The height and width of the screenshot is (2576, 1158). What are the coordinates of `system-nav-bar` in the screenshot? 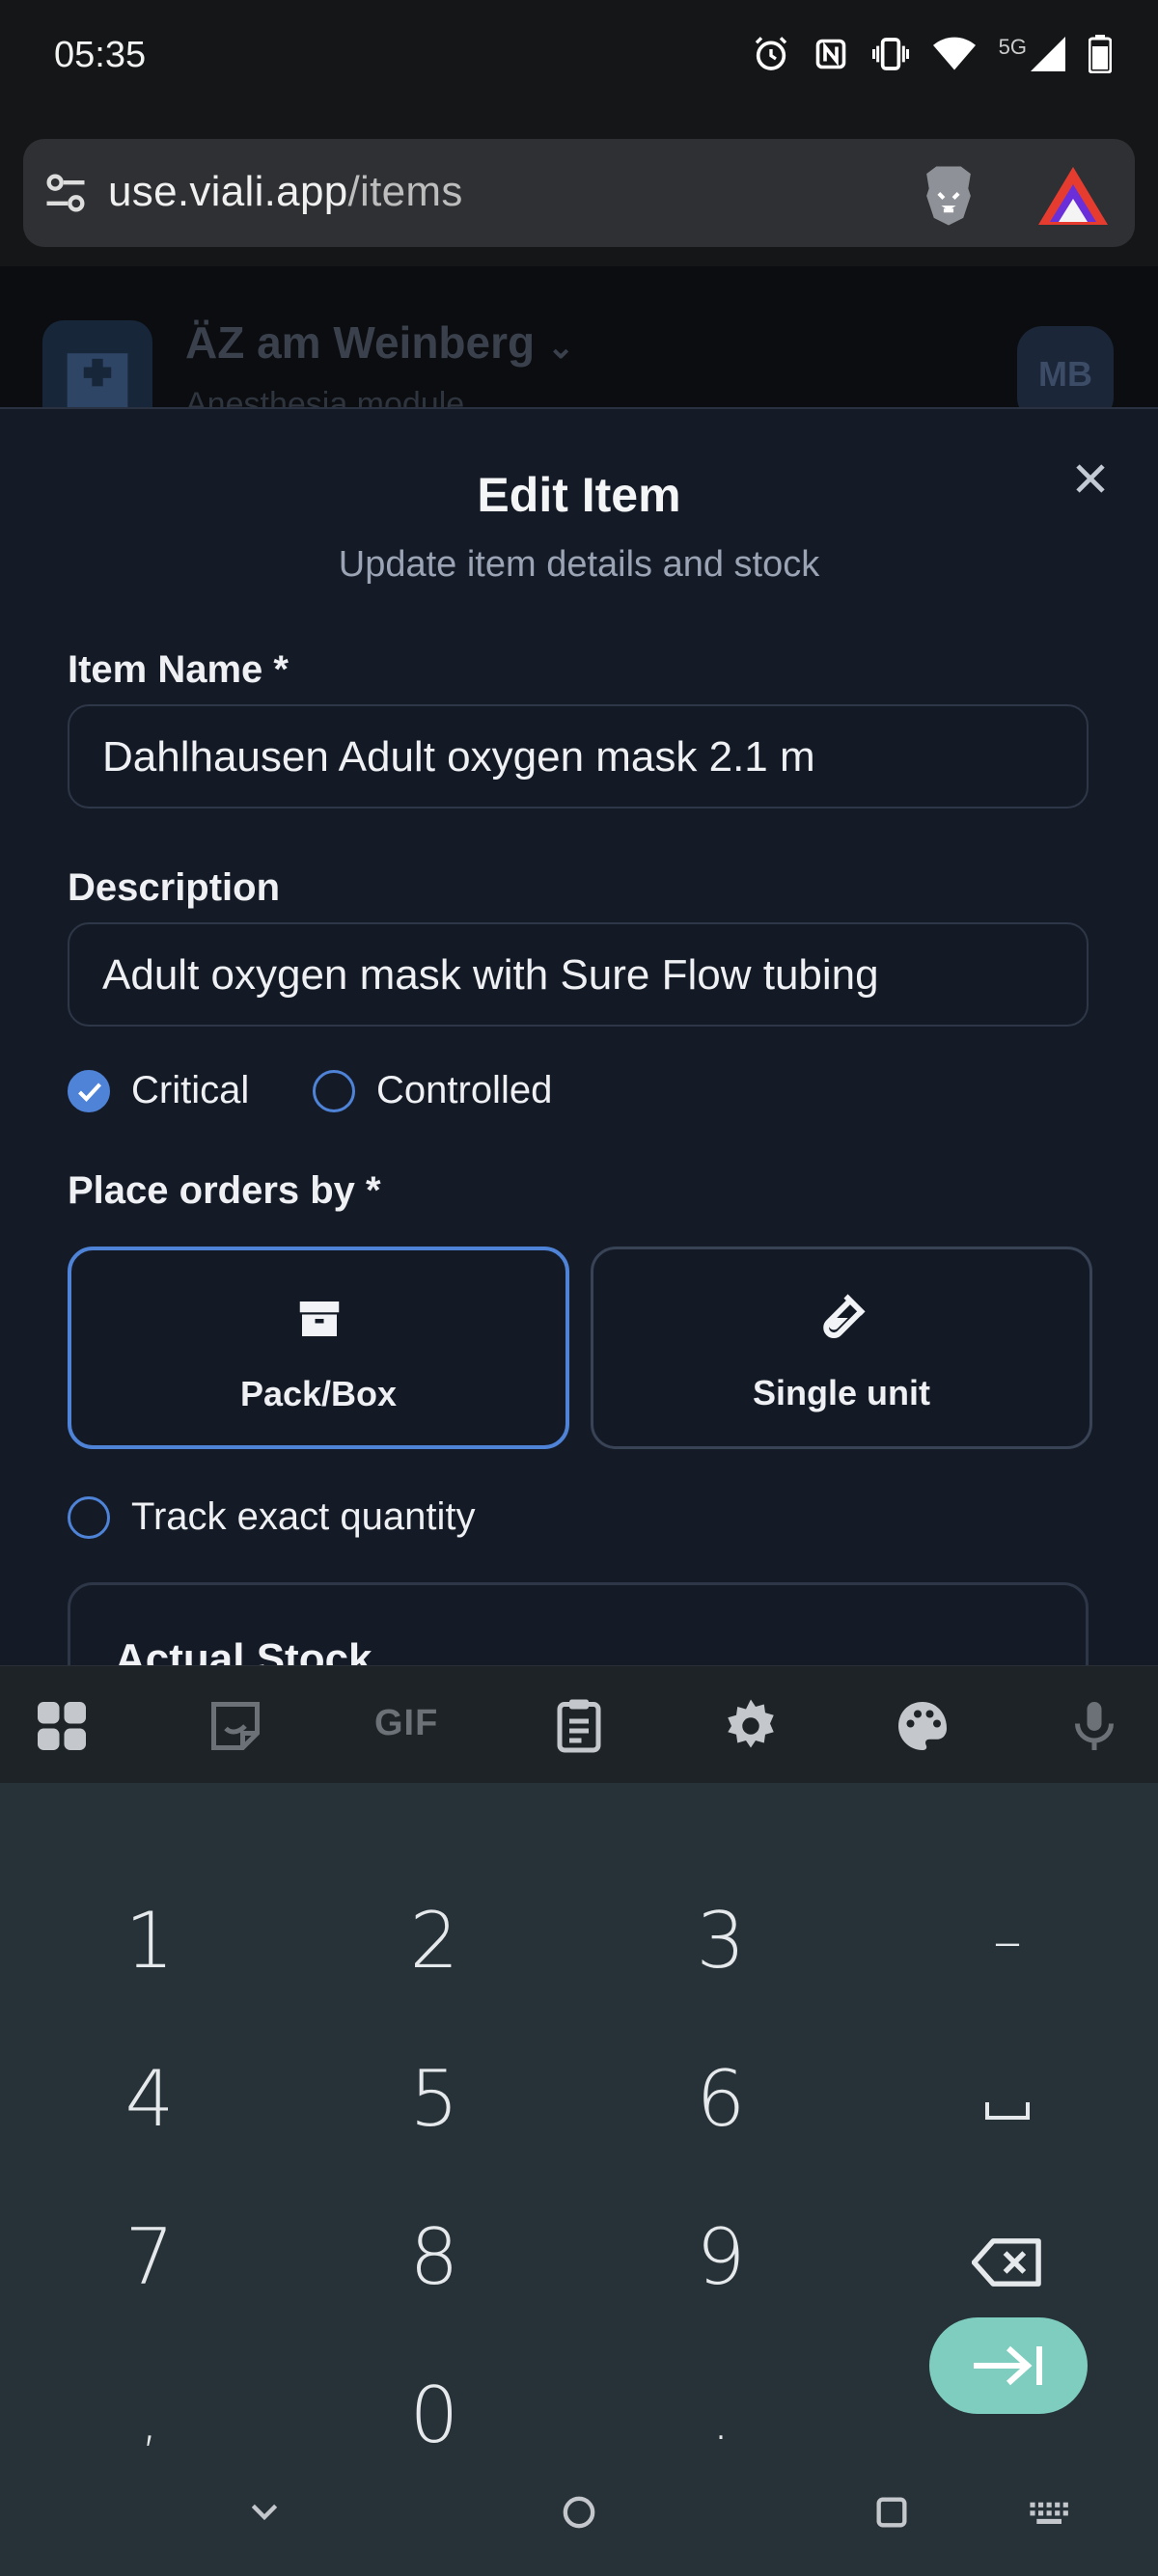 It's located at (579, 2514).